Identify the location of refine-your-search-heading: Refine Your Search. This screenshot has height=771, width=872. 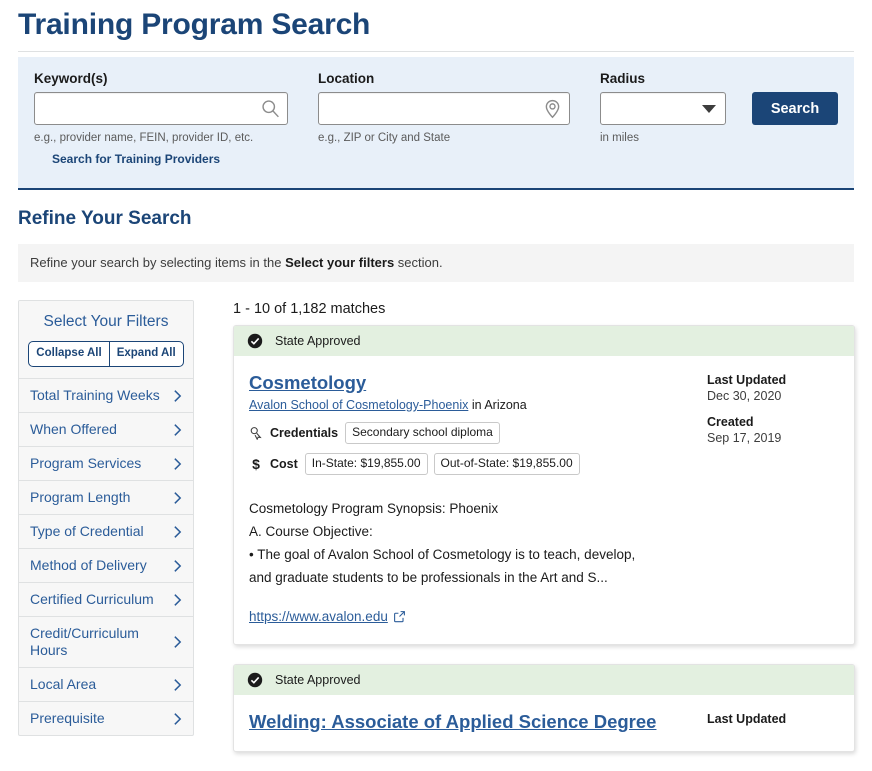
(105, 218).